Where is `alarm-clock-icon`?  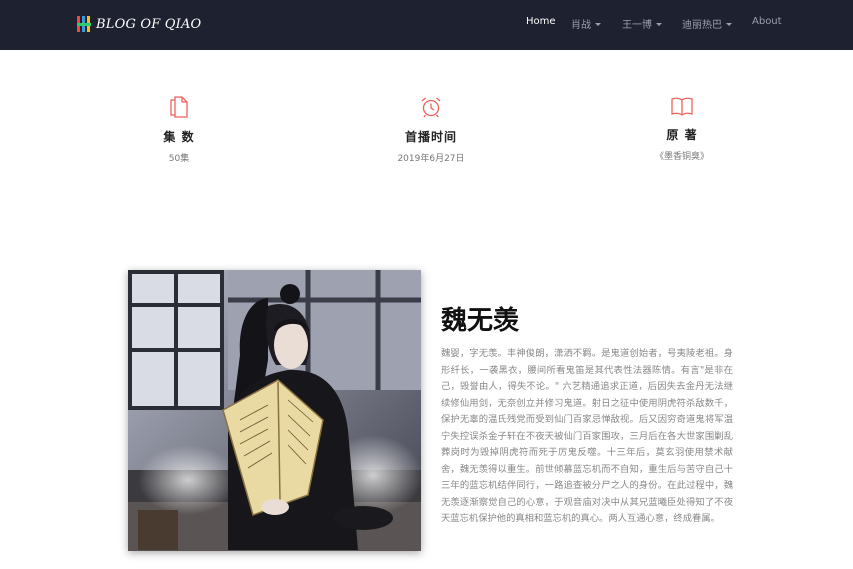
alarm-clock-icon is located at coordinates (431, 107).